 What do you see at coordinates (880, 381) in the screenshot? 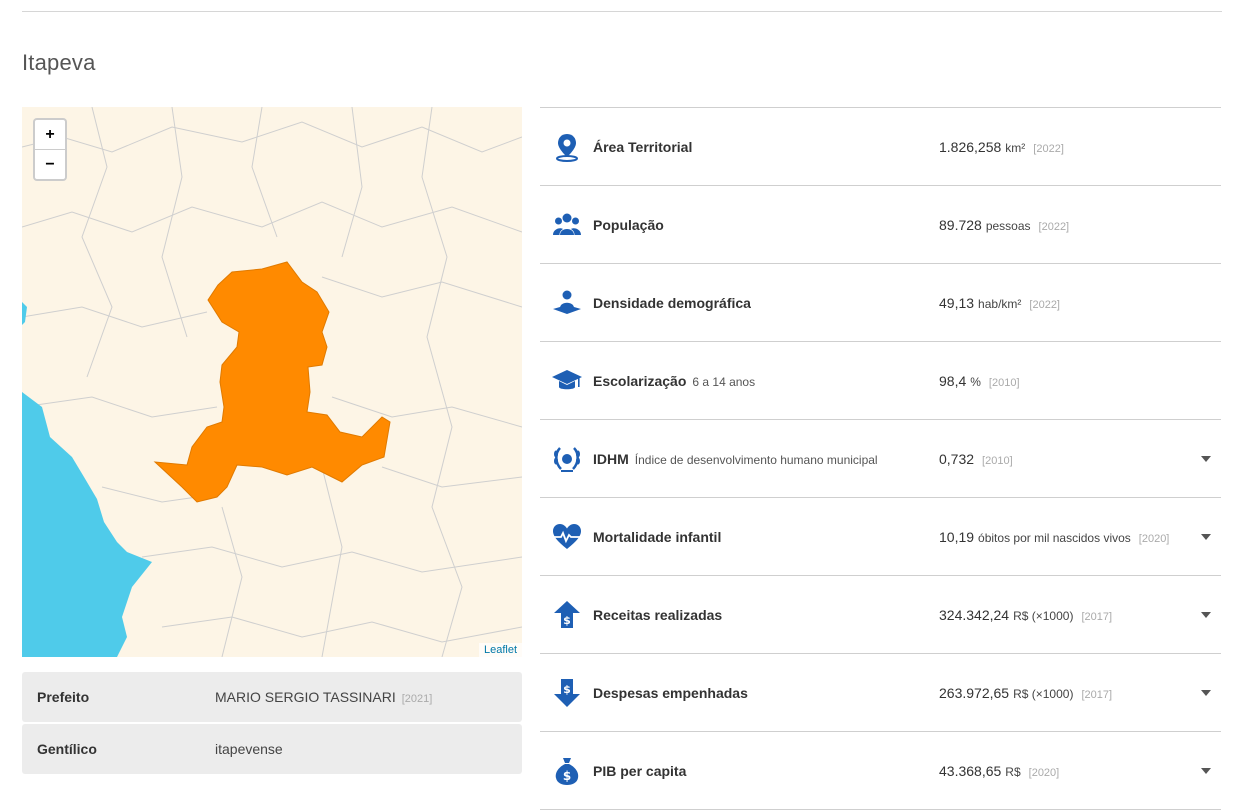
I see `indicator-escolarizacao: Escolarização 6 a 14 anos 98,4% [2010]` at bounding box center [880, 381].